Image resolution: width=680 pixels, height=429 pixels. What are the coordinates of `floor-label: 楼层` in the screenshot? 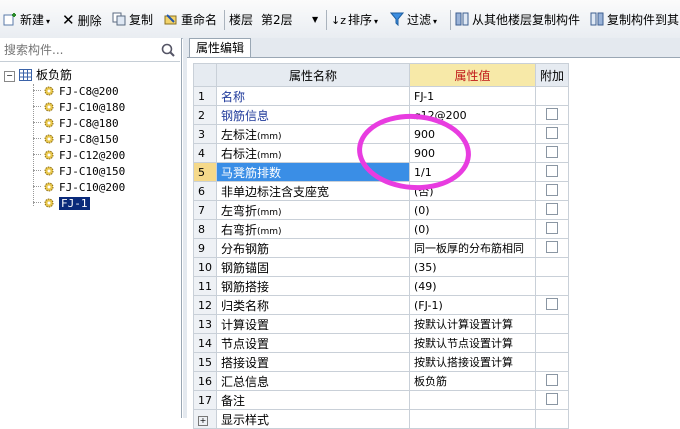 It's located at (241, 20).